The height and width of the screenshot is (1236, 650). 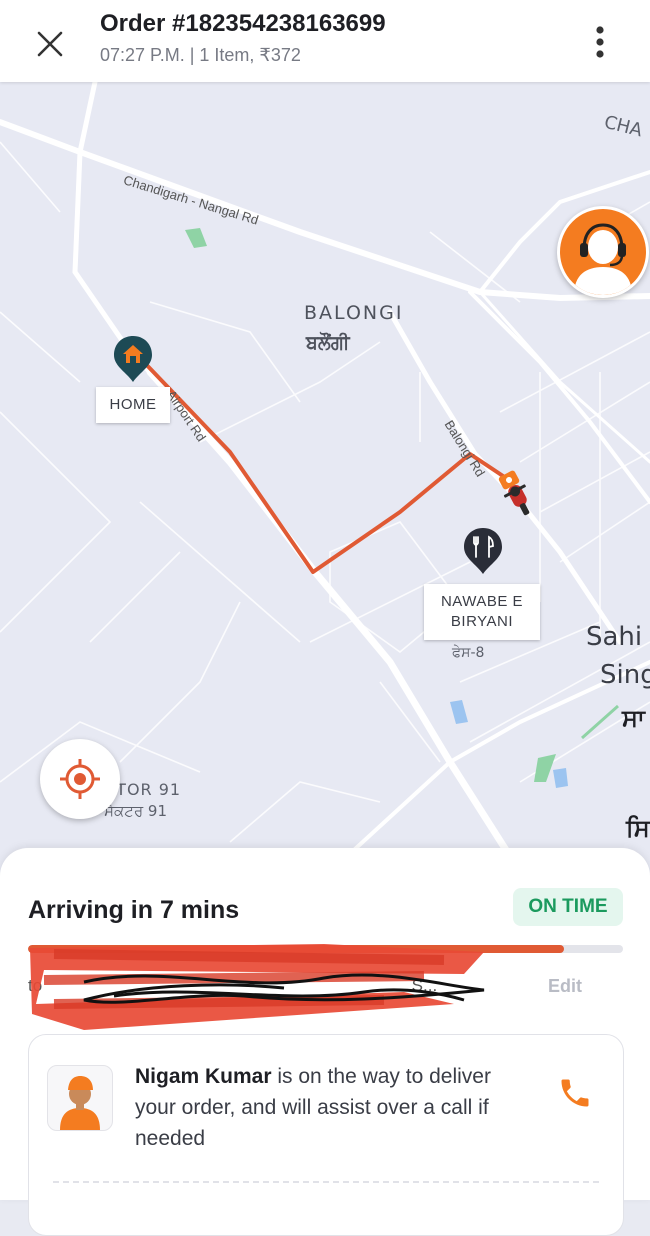 I want to click on more-options-button, so click(x=600, y=42).